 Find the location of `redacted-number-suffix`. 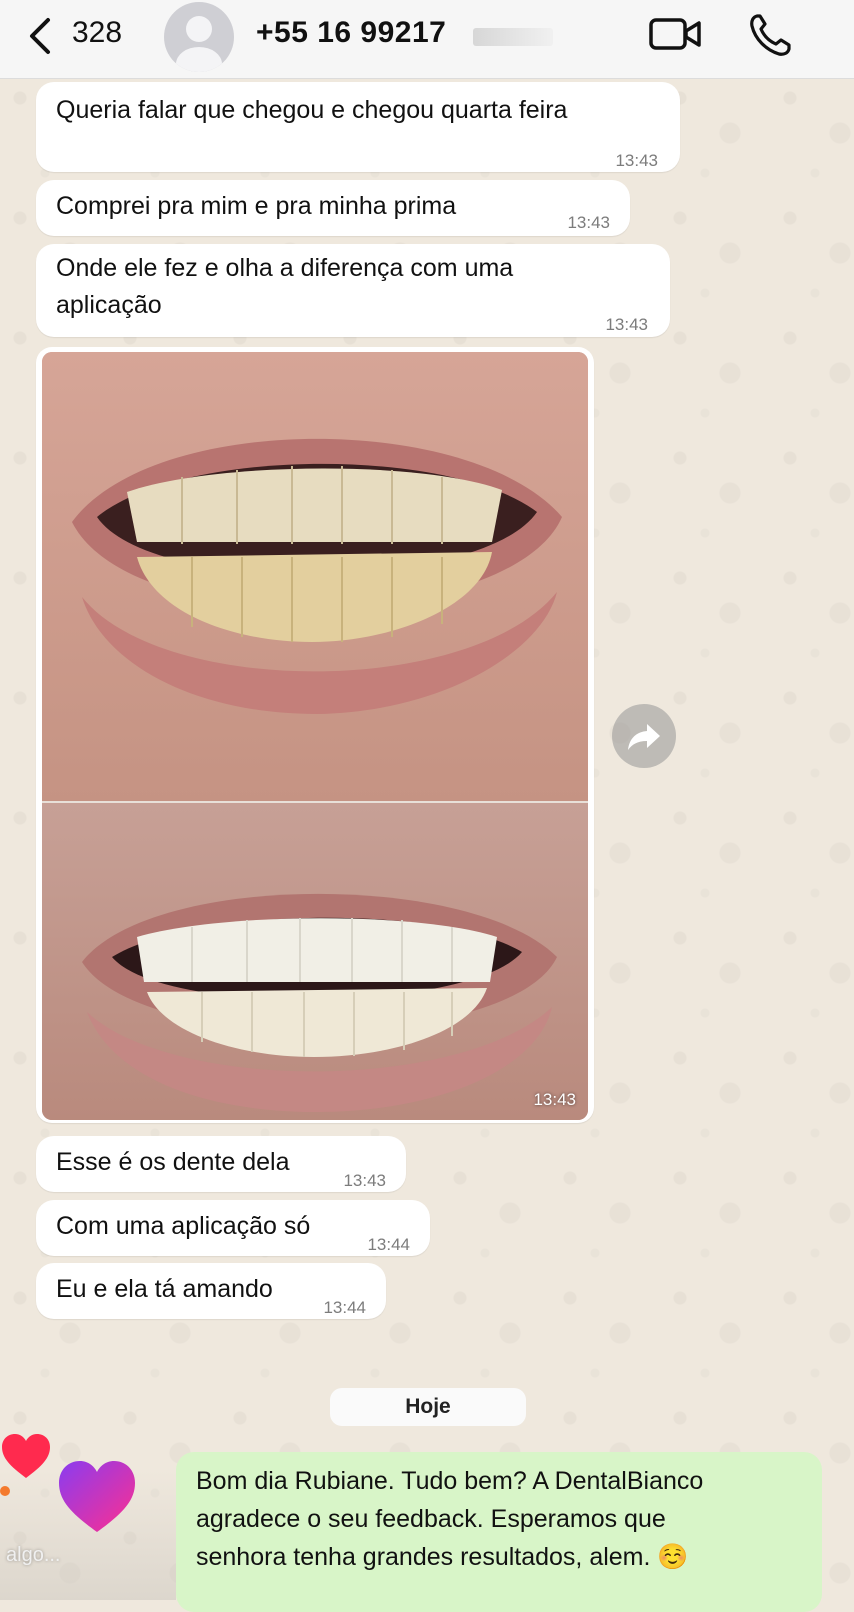

redacted-number-suffix is located at coordinates (513, 37).